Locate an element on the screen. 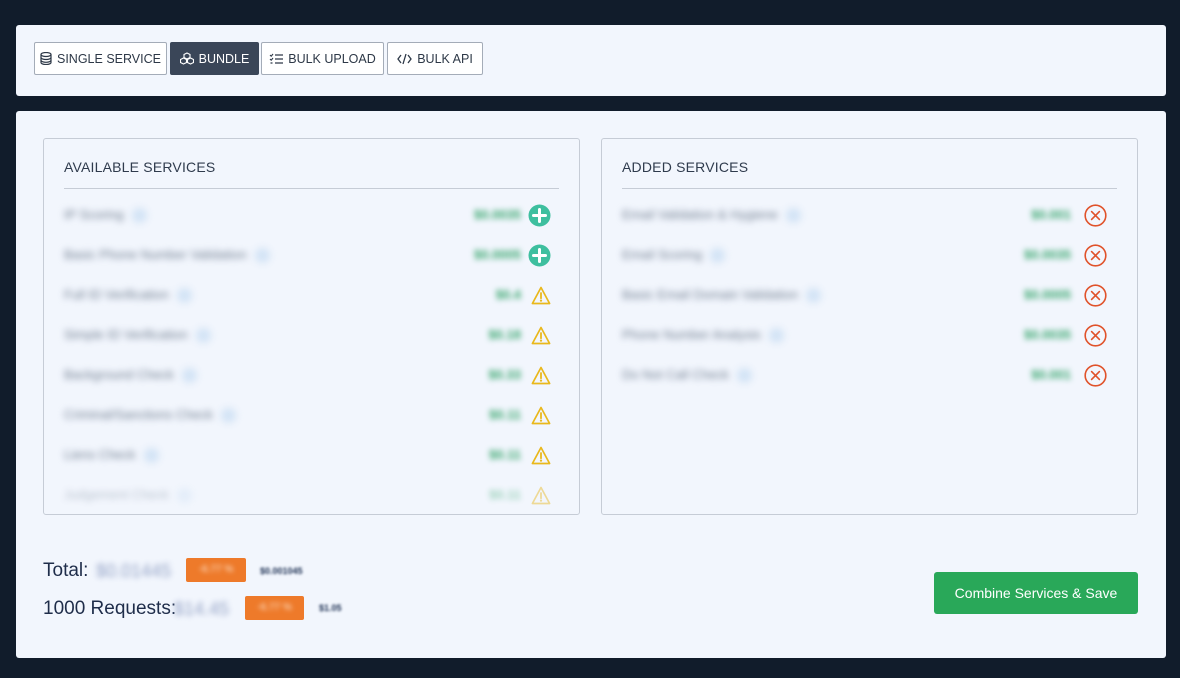 The image size is (1180, 678). service-row: Simple ID Verification $0.18 is located at coordinates (311, 335).